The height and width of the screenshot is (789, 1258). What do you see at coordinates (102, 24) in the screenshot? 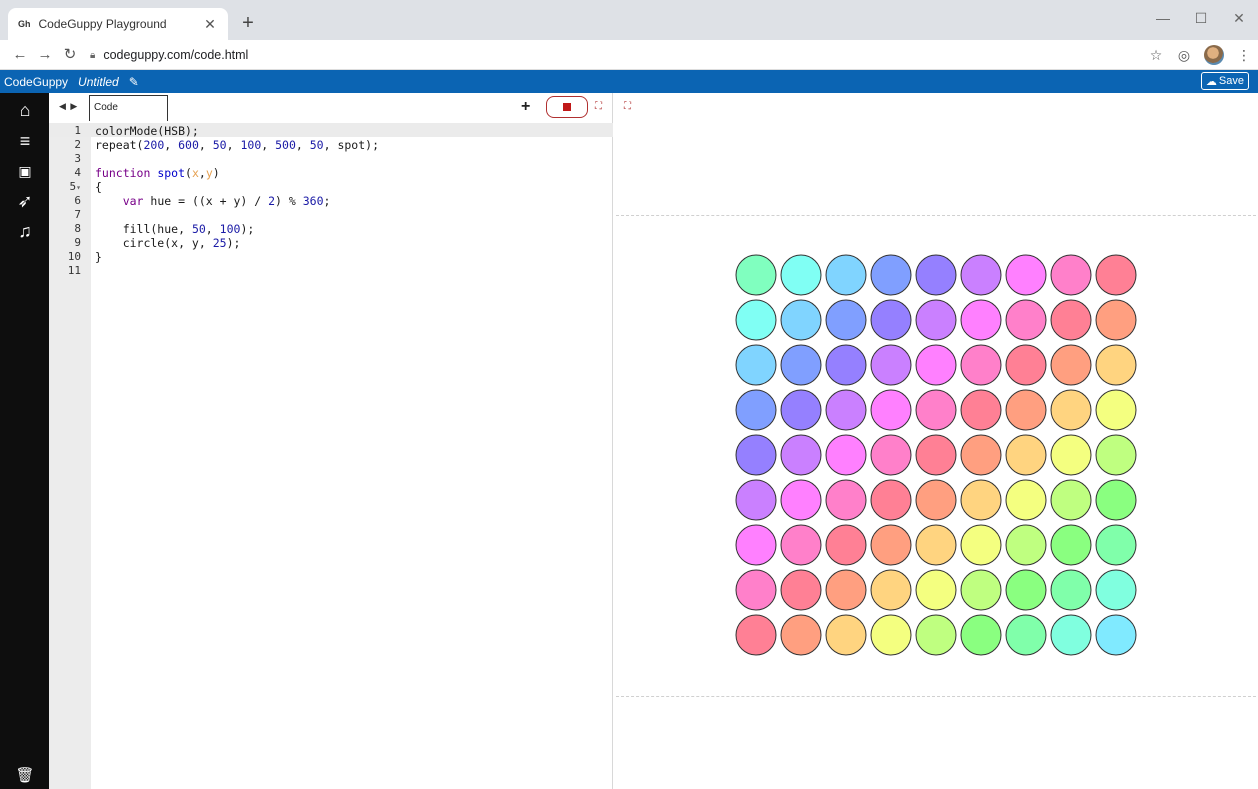
I see `tab-title: CodeGuppy Playground` at bounding box center [102, 24].